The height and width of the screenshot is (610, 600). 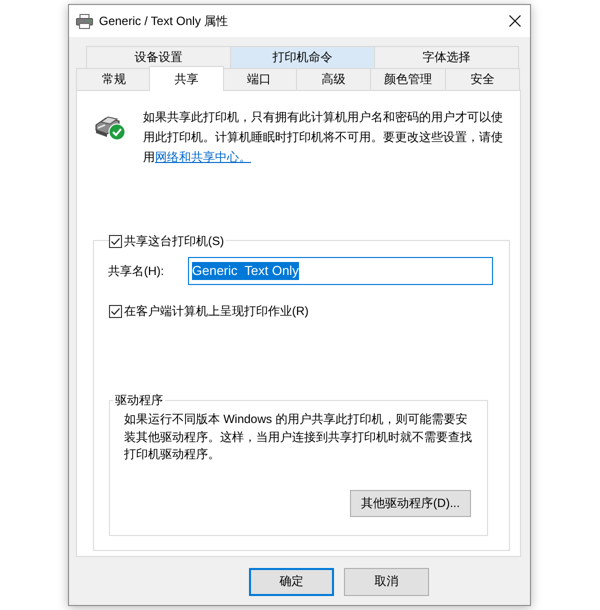 I want to click on close-icon, so click(x=515, y=21).